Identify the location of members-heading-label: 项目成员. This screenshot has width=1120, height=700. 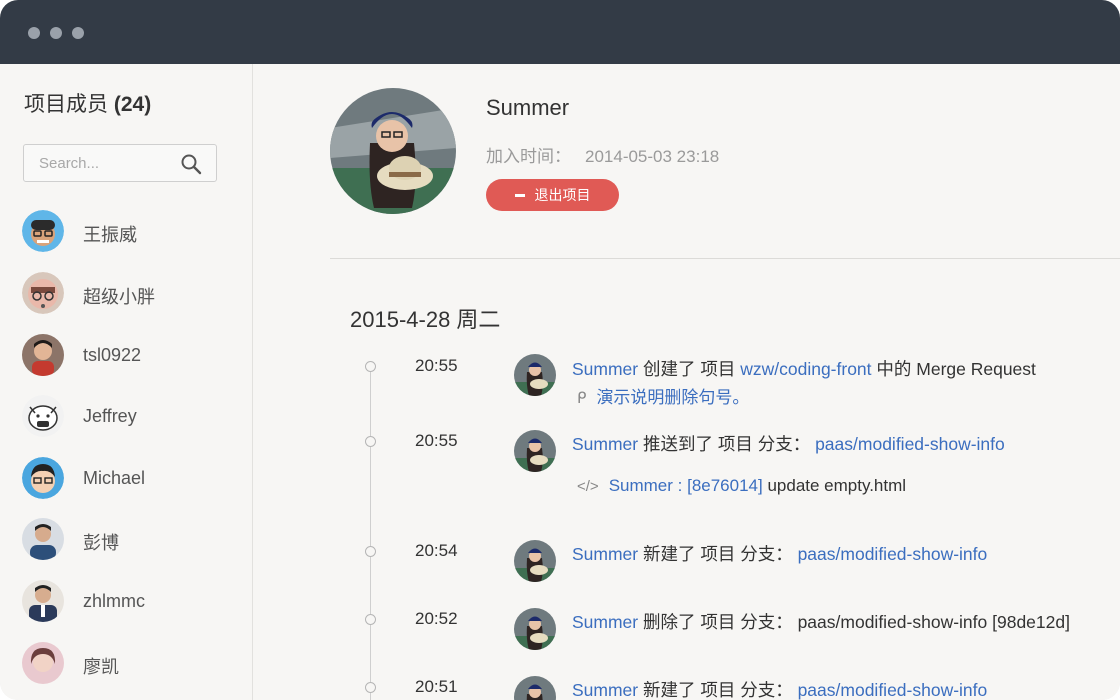
(66, 104).